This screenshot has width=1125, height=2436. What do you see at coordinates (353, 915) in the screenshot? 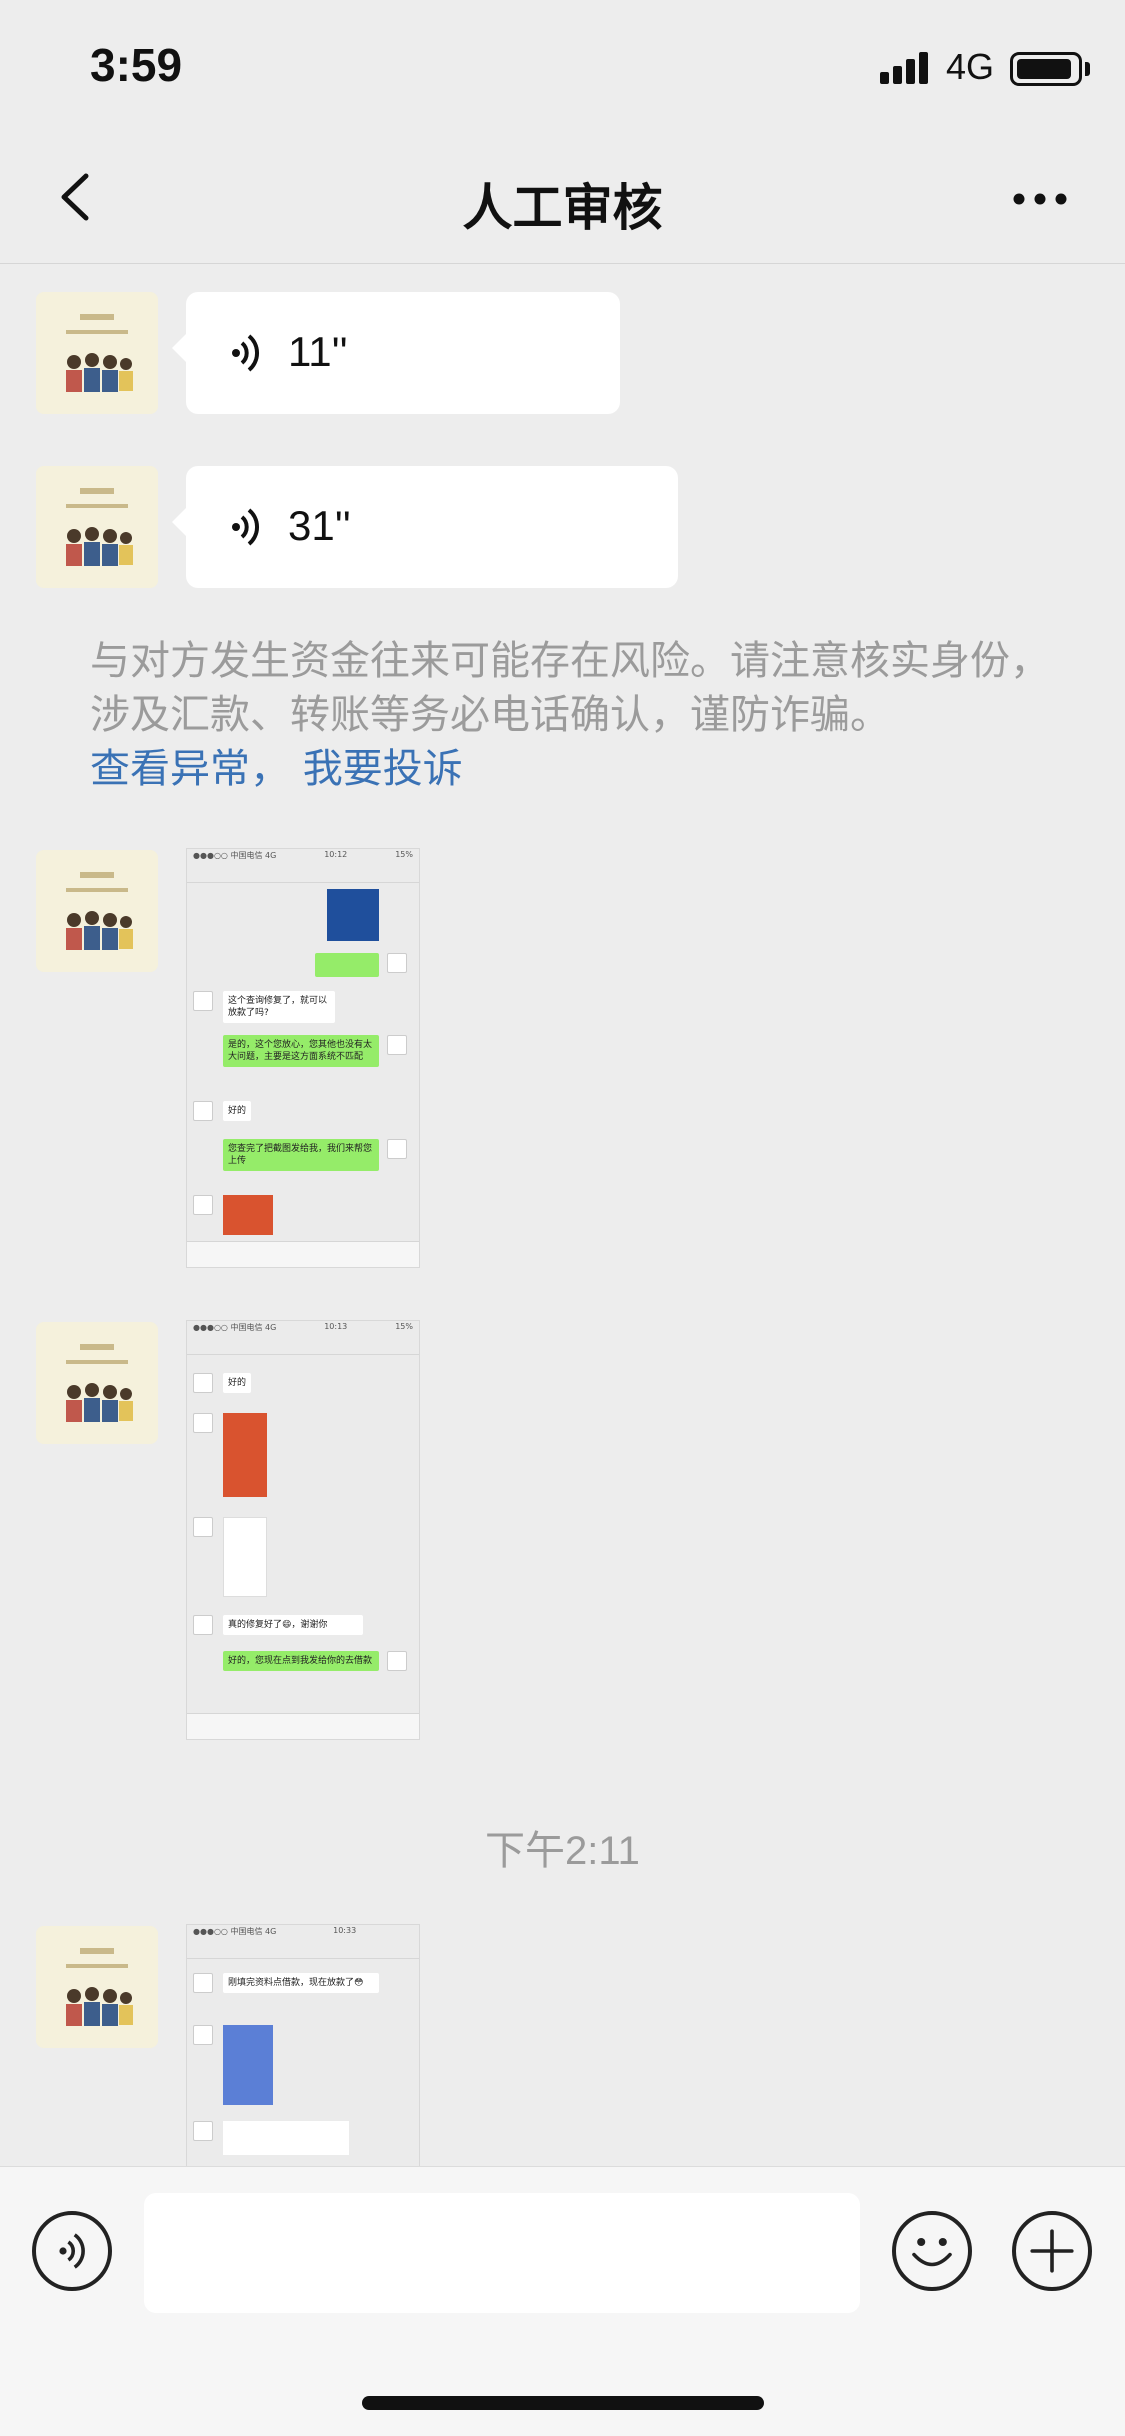
I see `qr-card-thumbnail` at bounding box center [353, 915].